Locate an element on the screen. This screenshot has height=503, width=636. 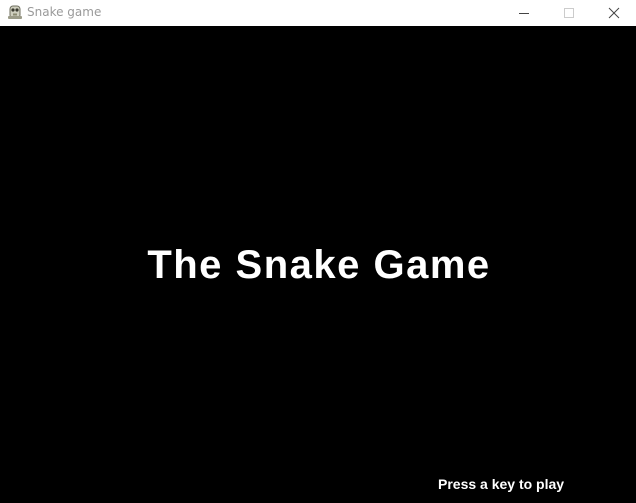
close-button is located at coordinates (613, 13).